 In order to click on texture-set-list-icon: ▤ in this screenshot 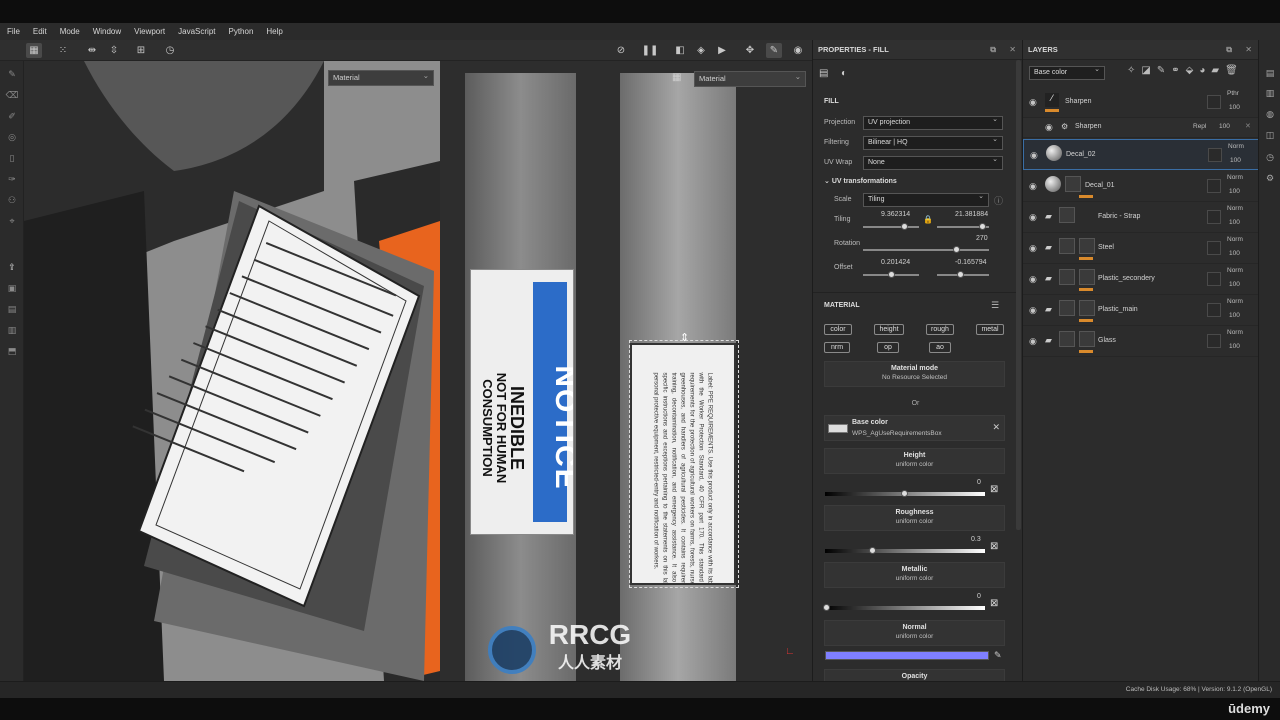, I will do `click(1270, 73)`.